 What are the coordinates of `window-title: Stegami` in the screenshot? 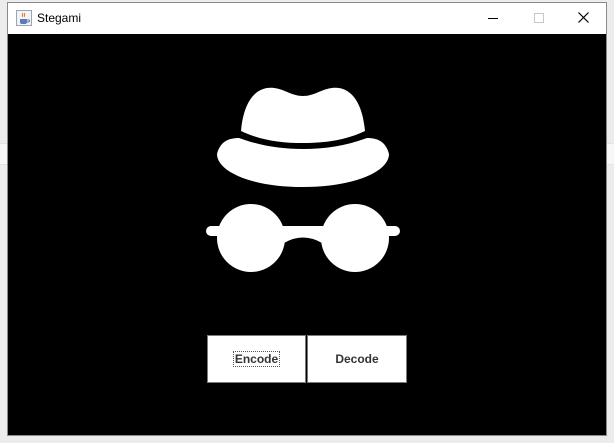 It's located at (59, 18).